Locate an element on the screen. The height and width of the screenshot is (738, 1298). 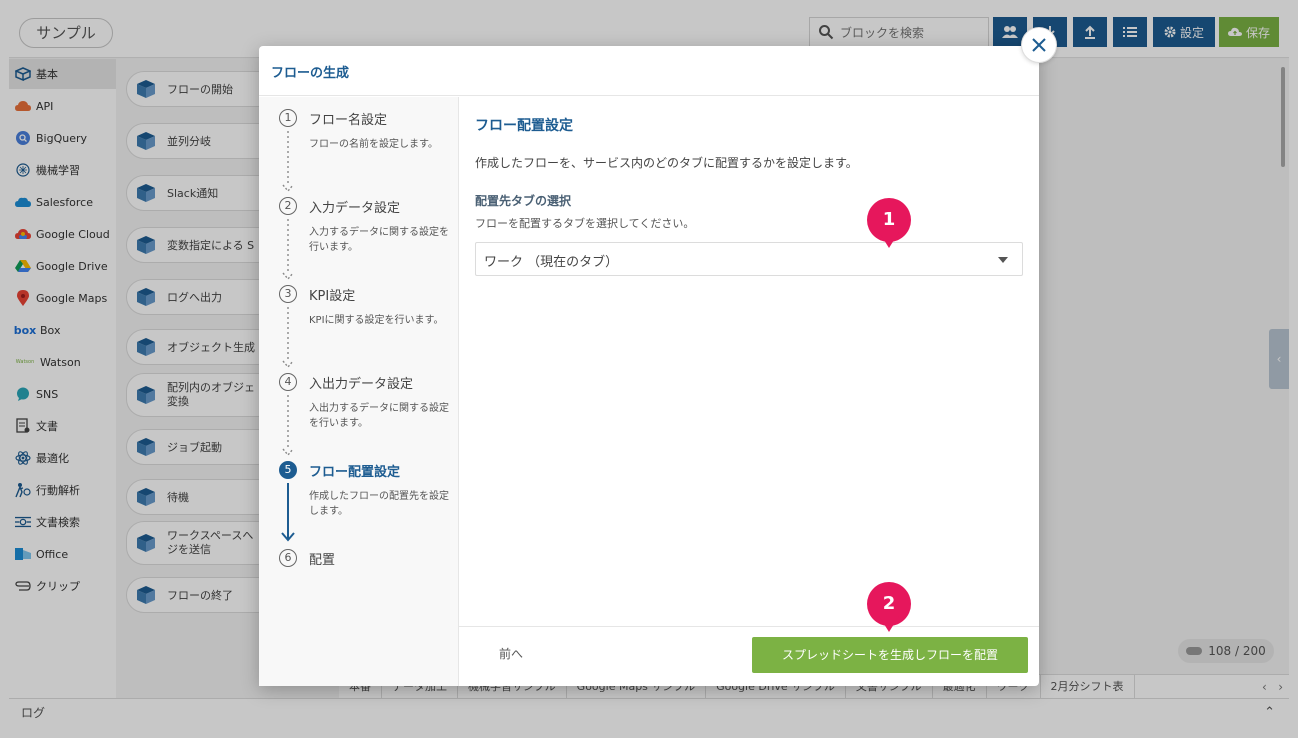
step-title: フロー名設定 is located at coordinates (348, 120).